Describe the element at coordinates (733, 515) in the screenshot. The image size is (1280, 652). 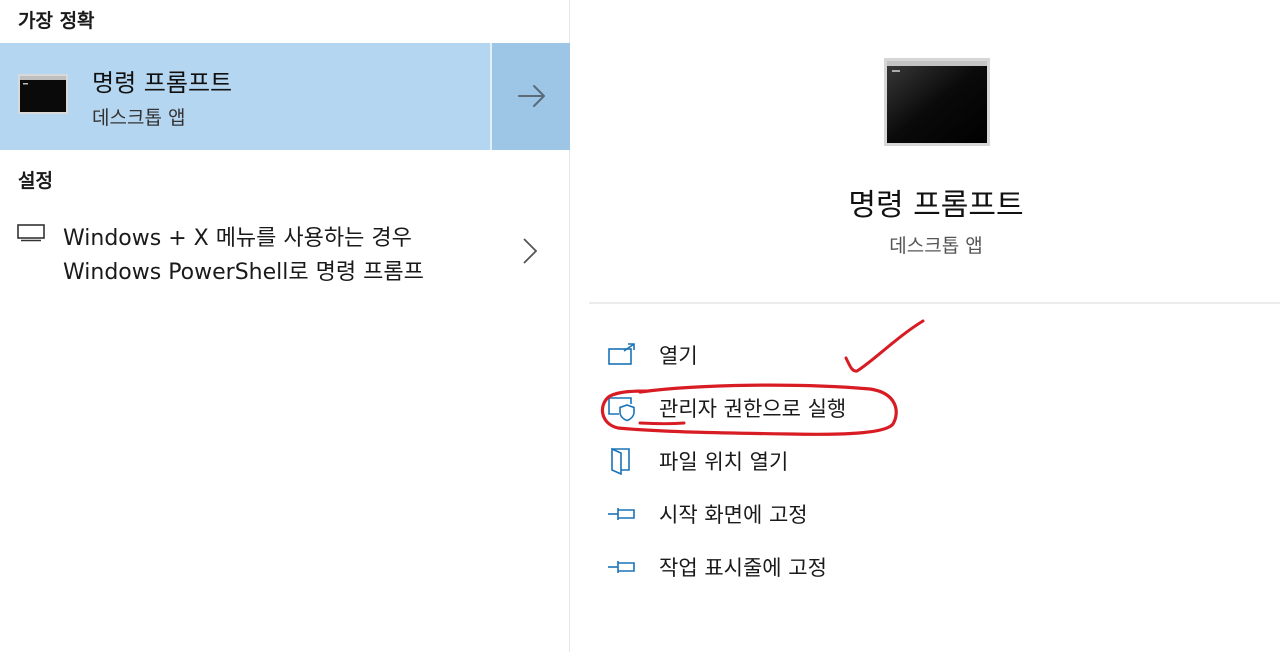
I see `action-label: 시작 화면에 고정` at that location.